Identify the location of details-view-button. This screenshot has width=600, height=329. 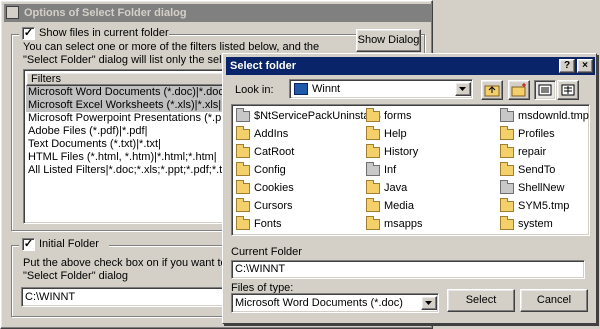
(568, 90).